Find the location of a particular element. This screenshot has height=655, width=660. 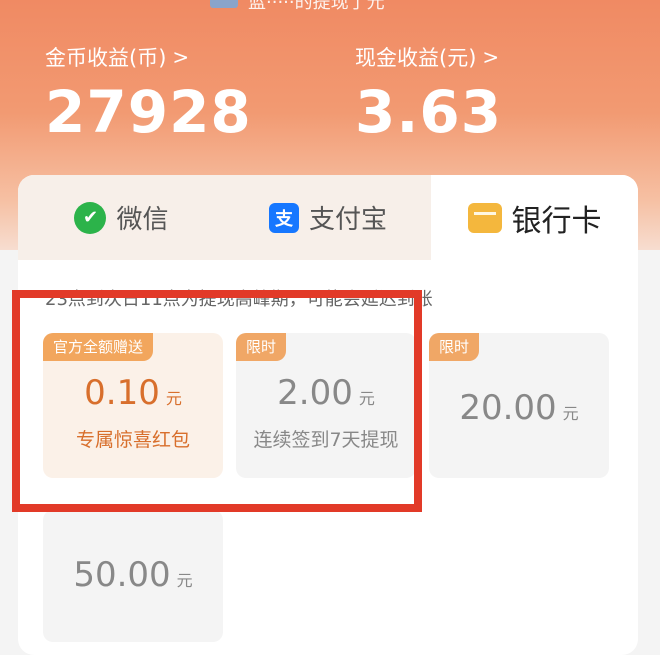

tab-alipay-label: 支付宝 is located at coordinates (347, 220).